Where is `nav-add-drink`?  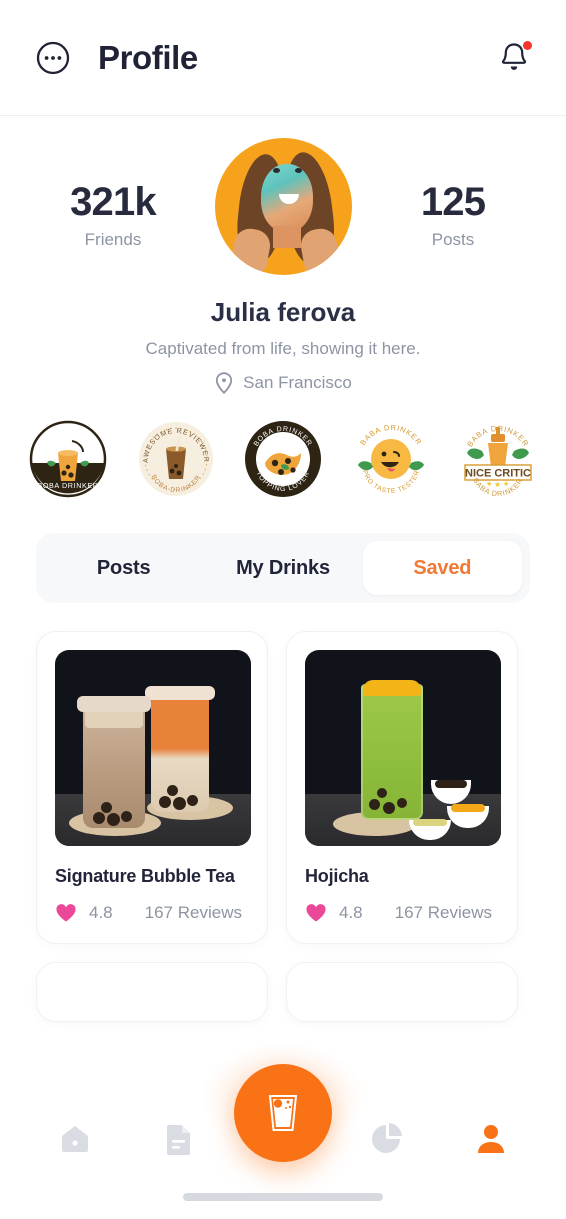 nav-add-drink is located at coordinates (283, 1113).